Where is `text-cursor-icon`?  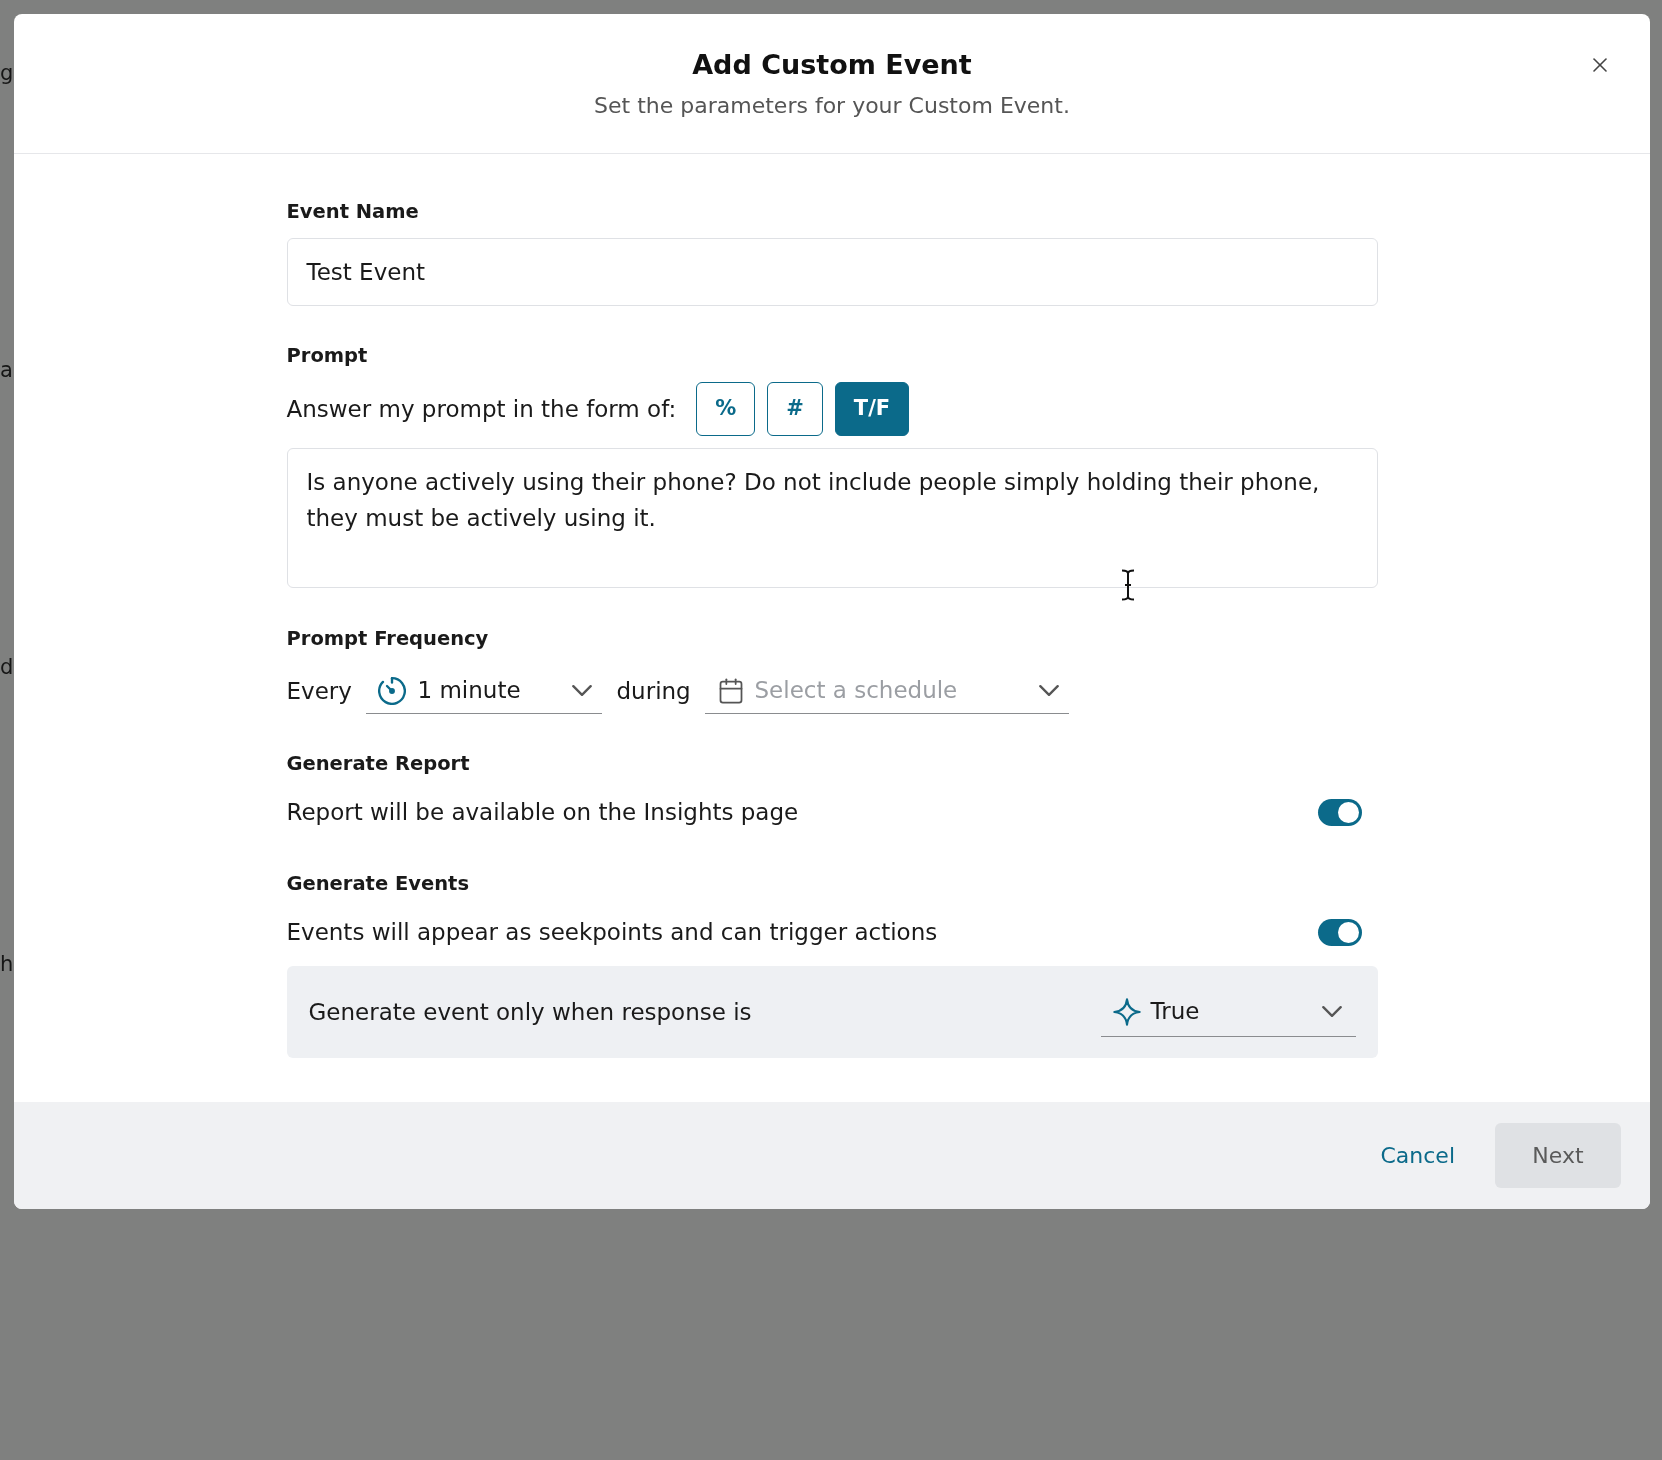
text-cursor-icon is located at coordinates (1128, 585).